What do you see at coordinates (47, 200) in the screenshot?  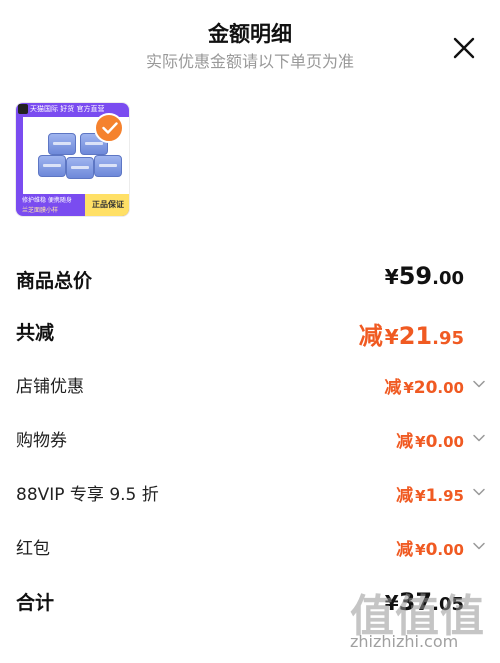 I see `product-tagline: 修护维稳 便携随身` at bounding box center [47, 200].